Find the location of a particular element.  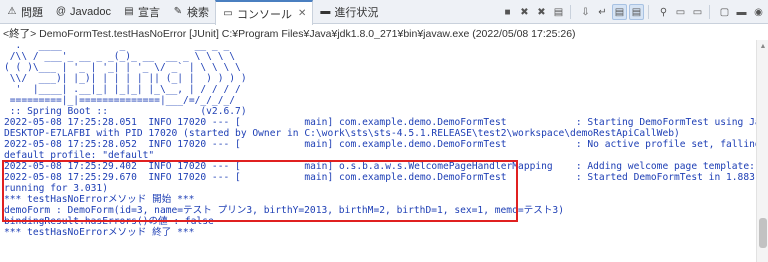

display-console-icon: ▭ is located at coordinates (680, 12).